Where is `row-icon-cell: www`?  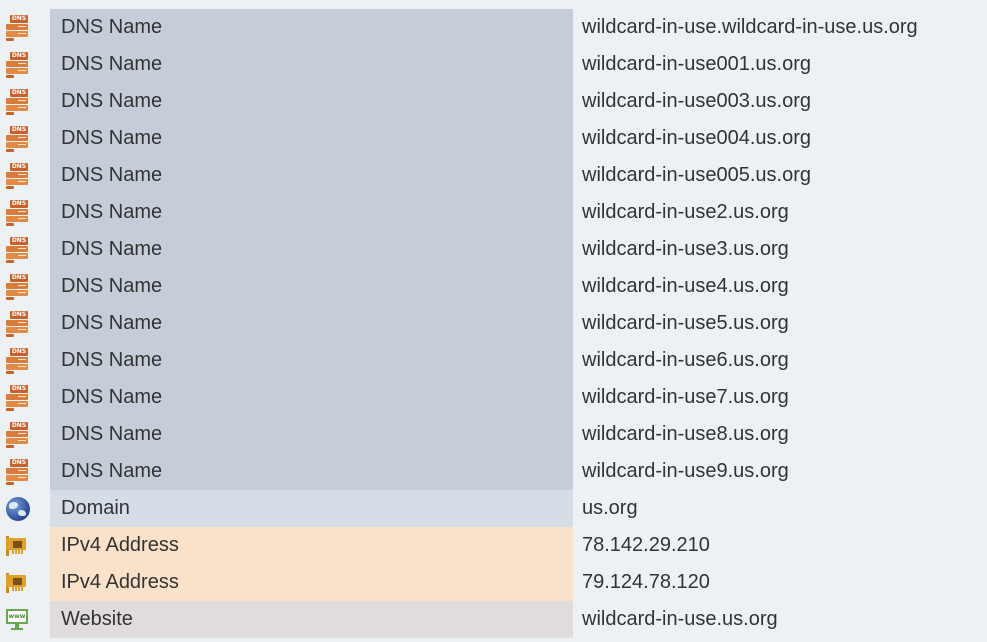 row-icon-cell: www is located at coordinates (25, 619).